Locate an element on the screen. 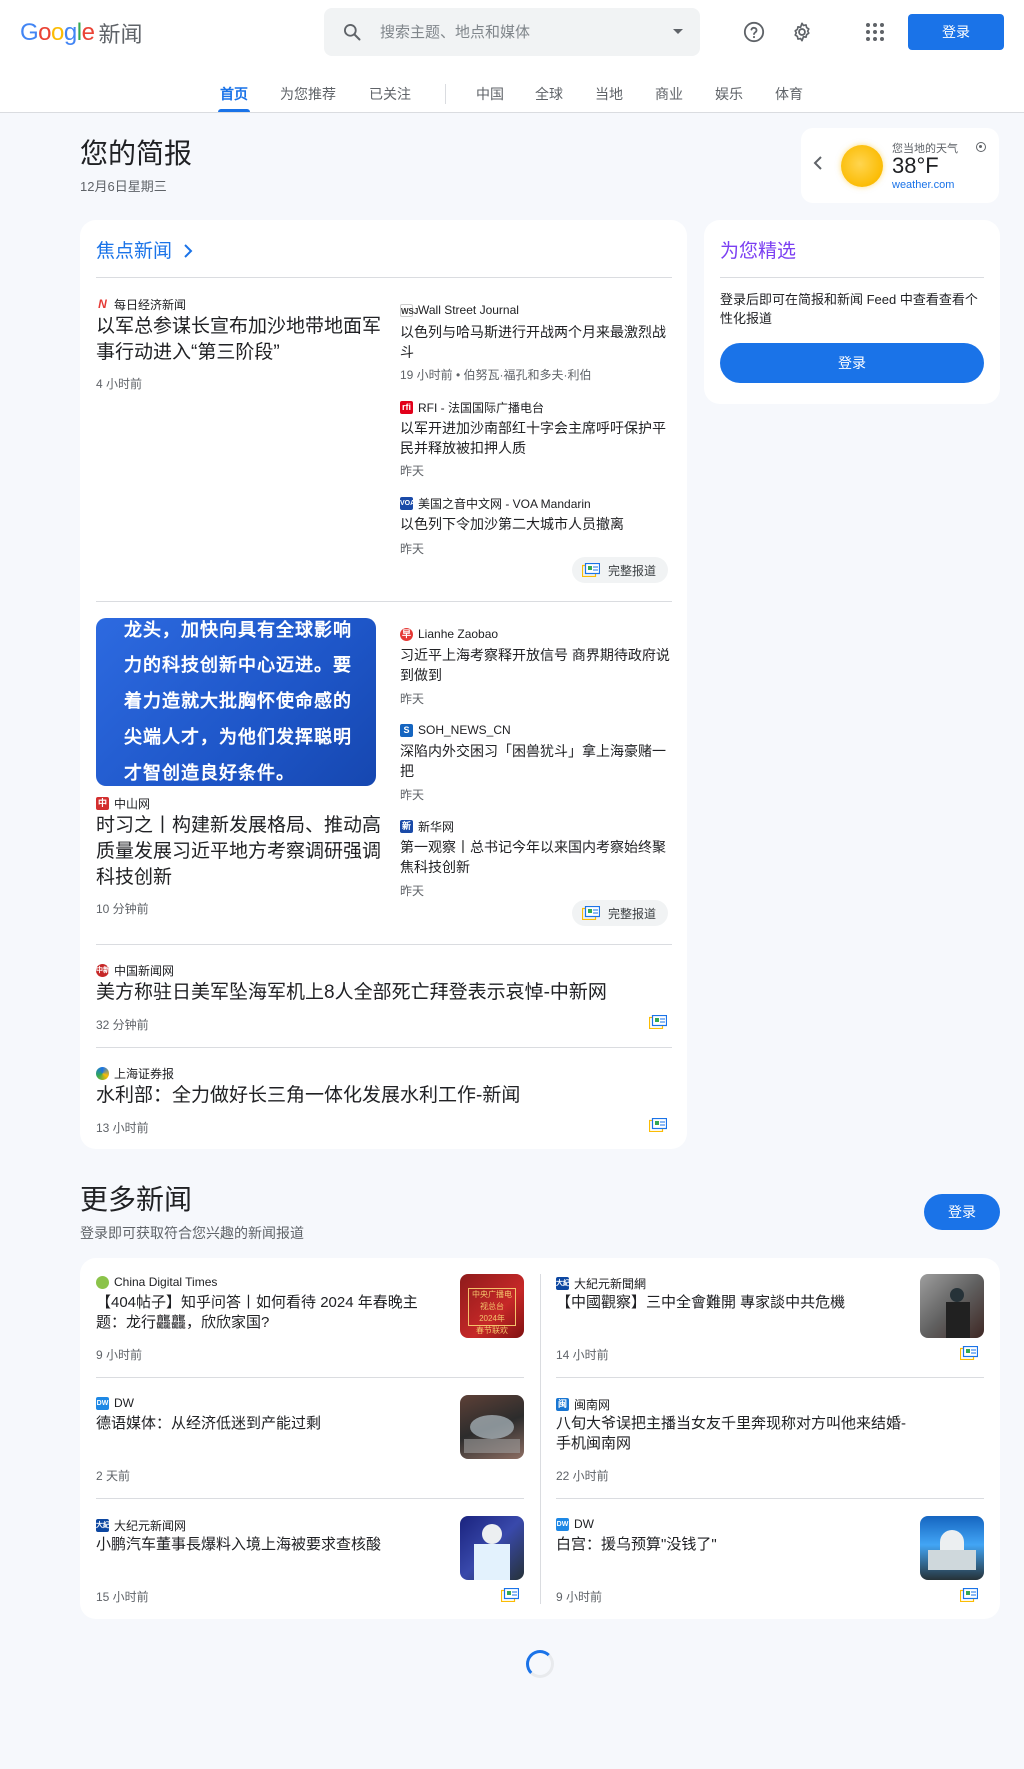  tab-sports: 体育 is located at coordinates (789, 94).